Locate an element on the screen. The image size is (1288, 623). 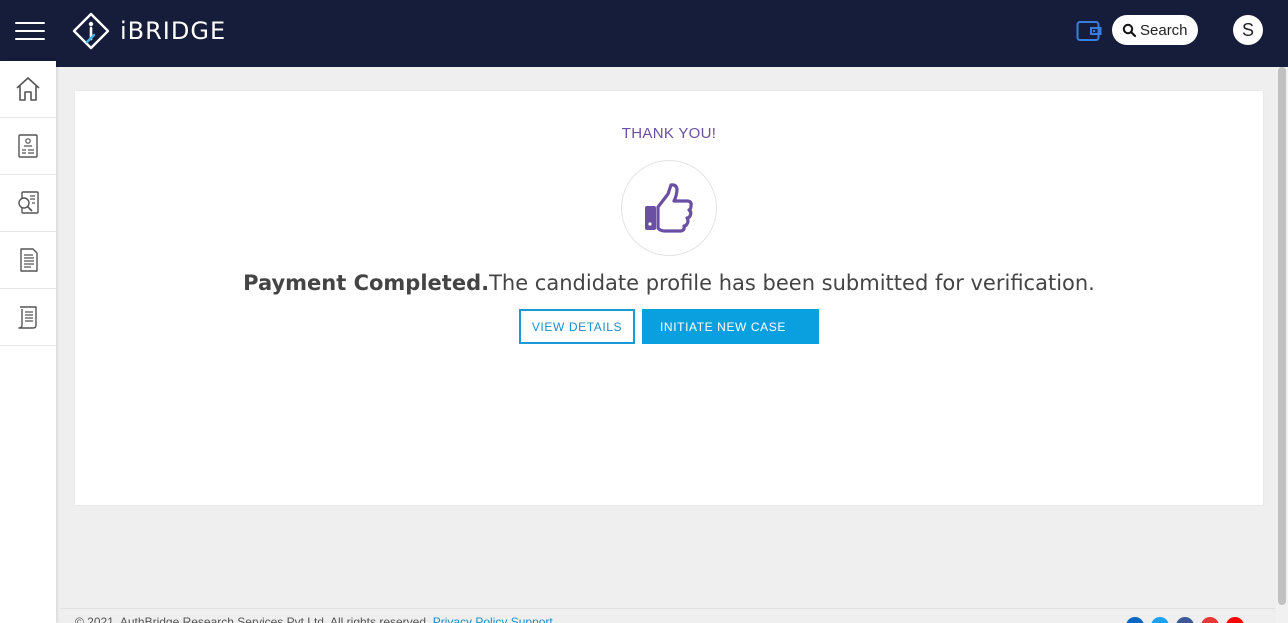
page-scrollbar is located at coordinates (1282, 345).